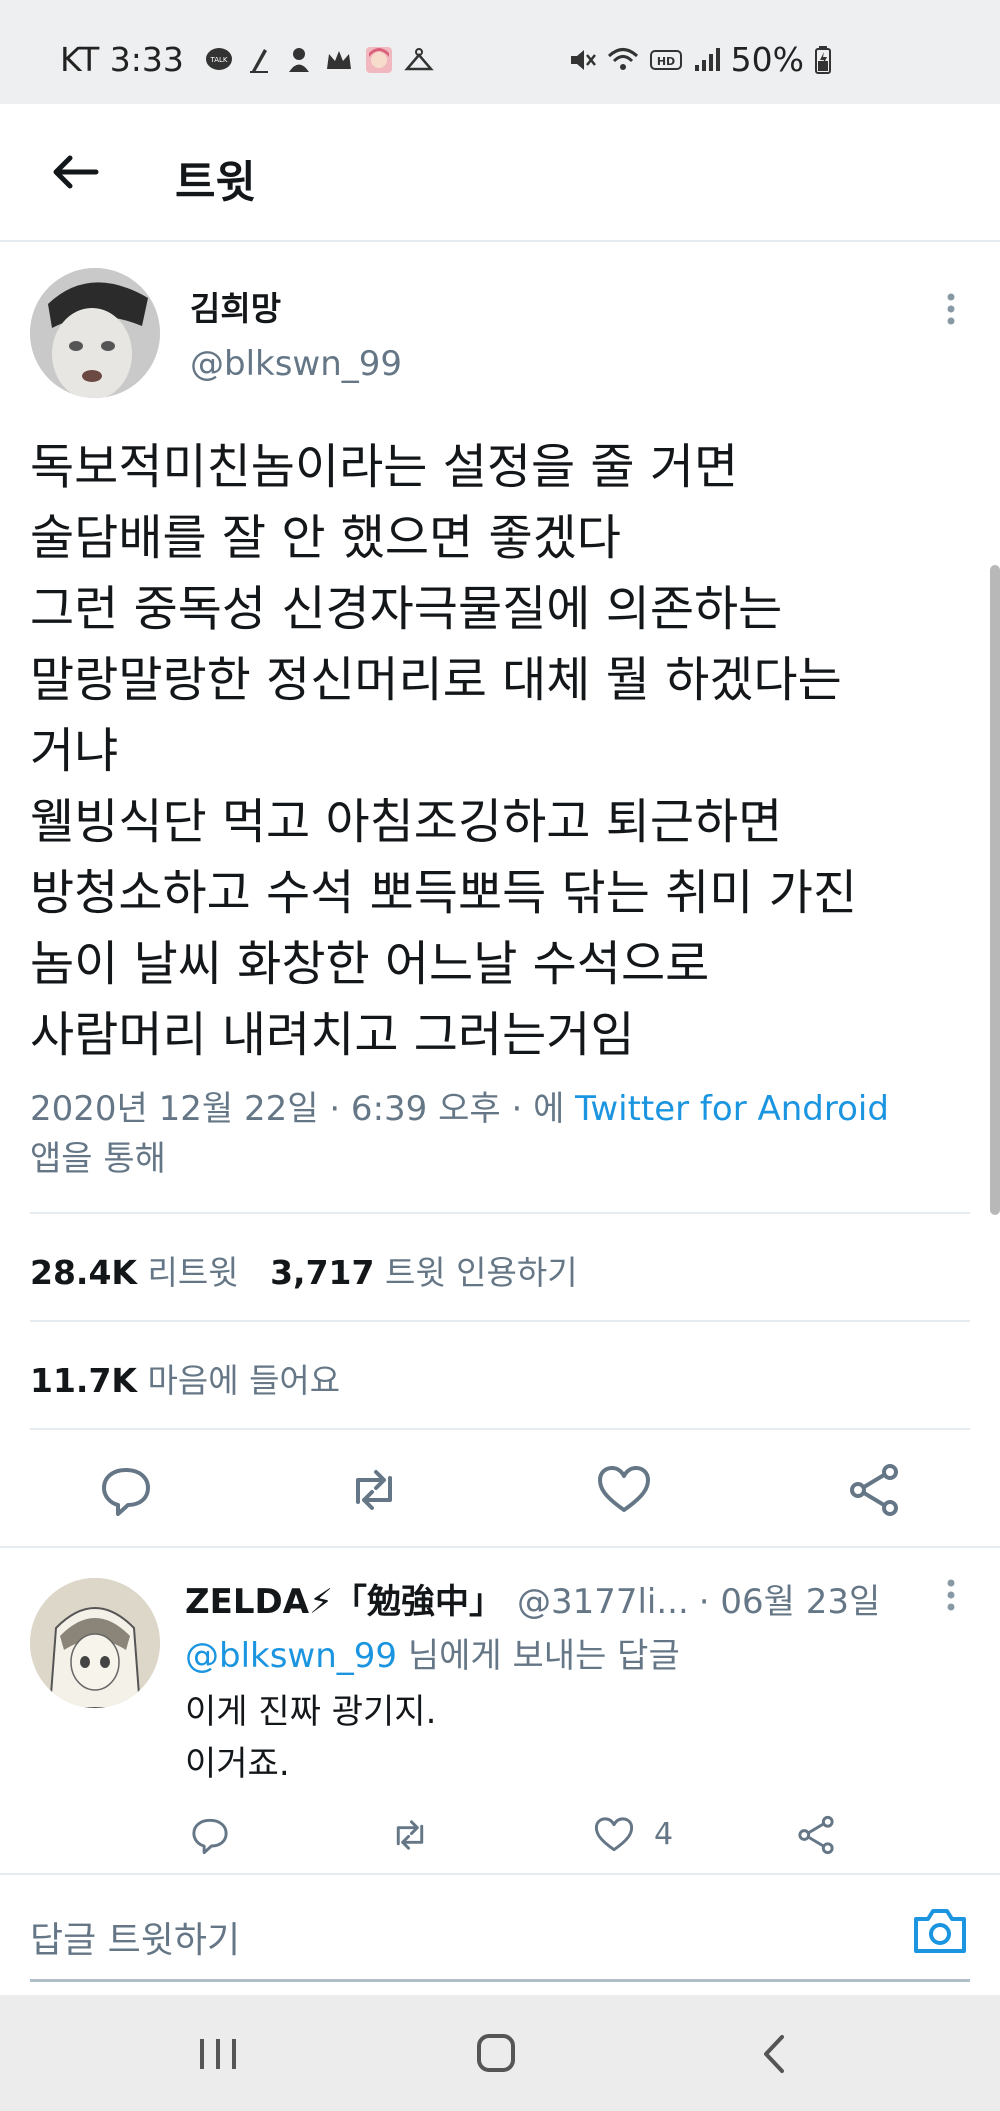 This screenshot has height=2111, width=1000. What do you see at coordinates (436, 680) in the screenshot?
I see `tweet-line: 말랑말랑한 정신머리로 대체 뭘 하겠다는` at bounding box center [436, 680].